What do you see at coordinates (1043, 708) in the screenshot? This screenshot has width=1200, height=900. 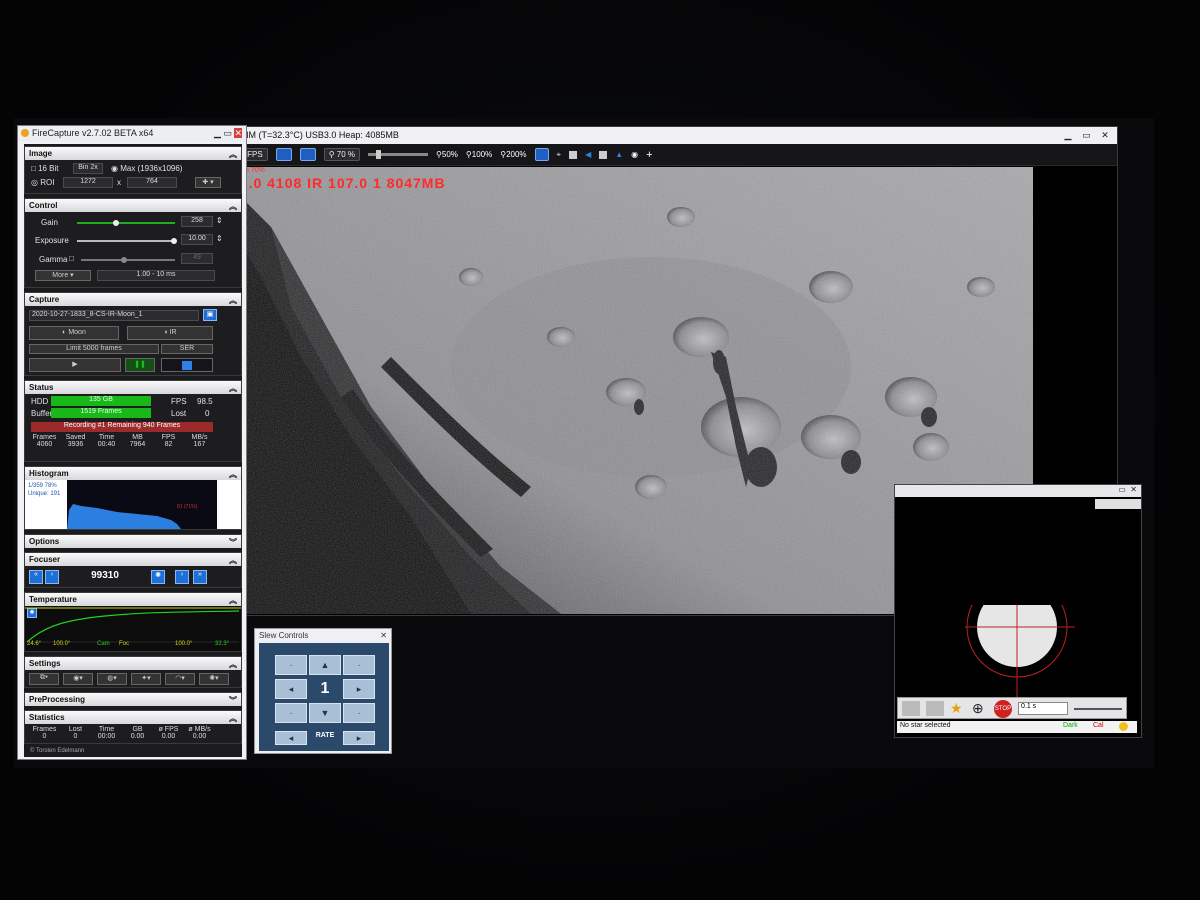 I see `exposure-select: 0.1 s` at bounding box center [1043, 708].